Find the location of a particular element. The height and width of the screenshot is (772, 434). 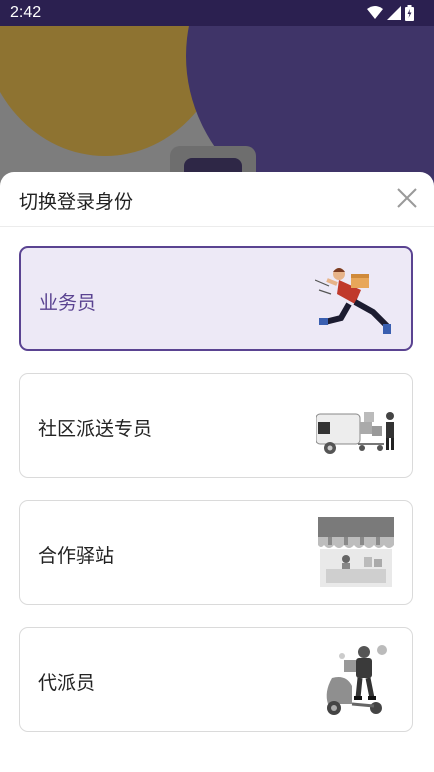

status-bar: 2:42 is located at coordinates (217, 13).